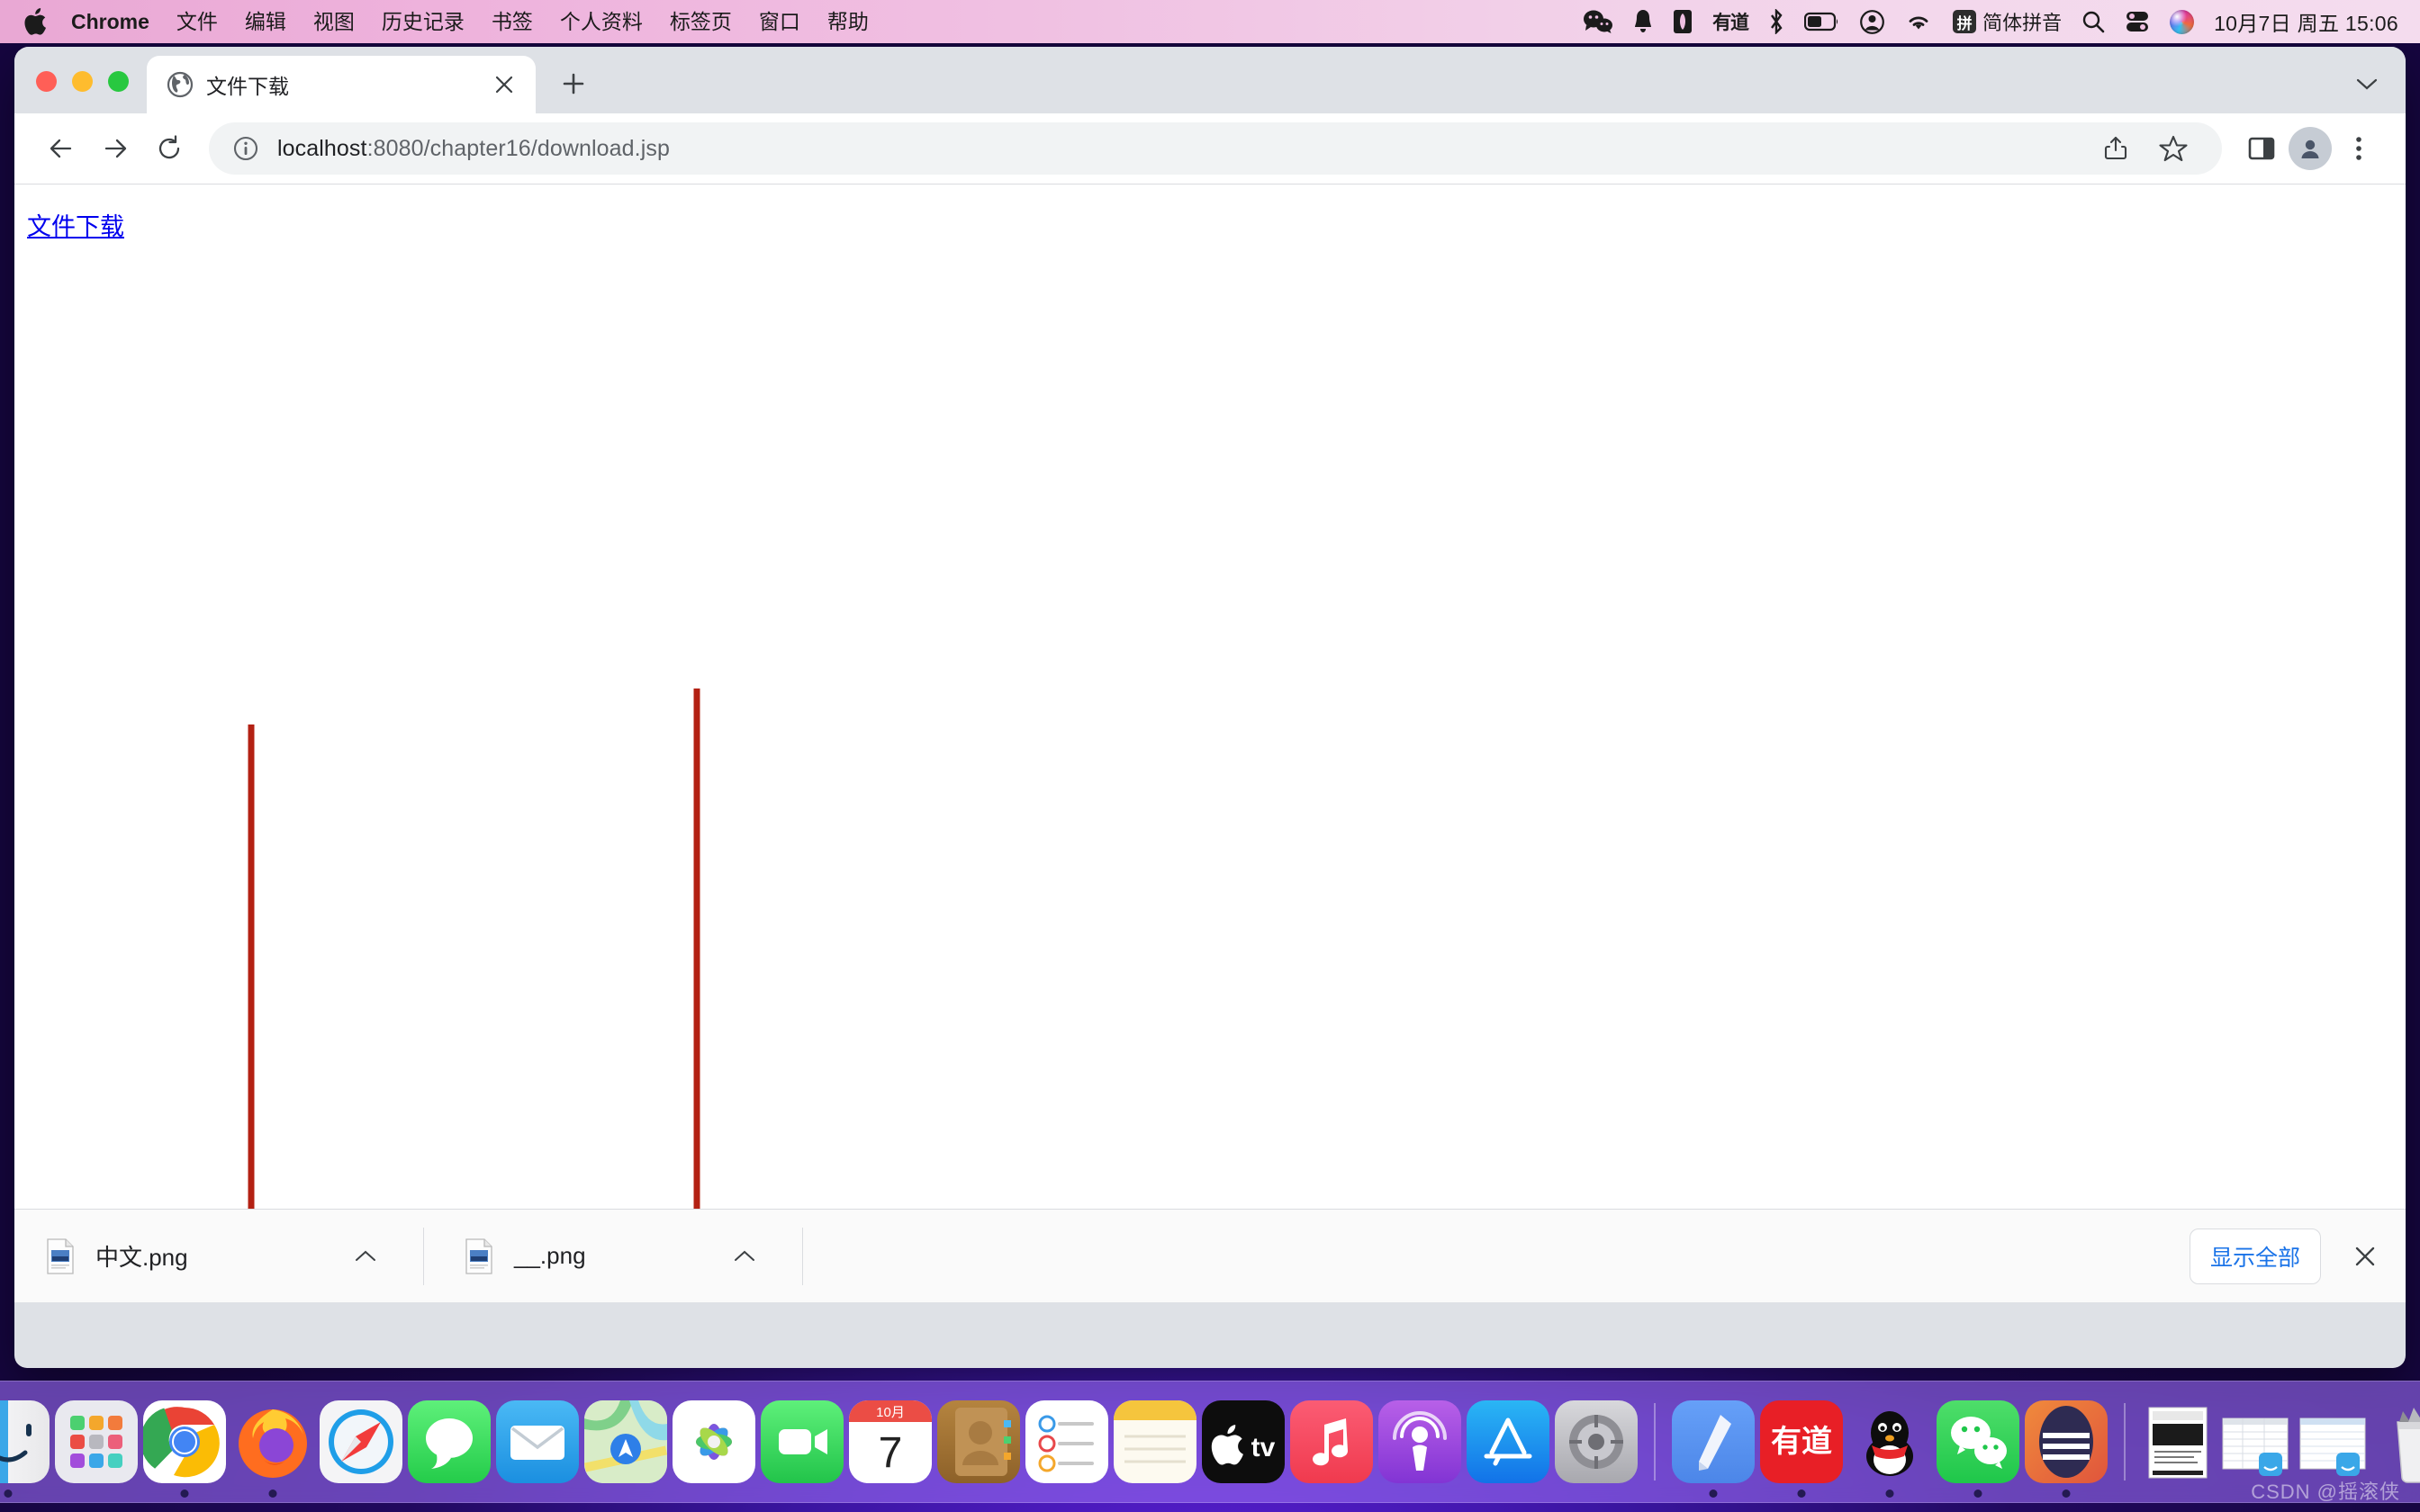  I want to click on maximize-window-button, so click(118, 81).